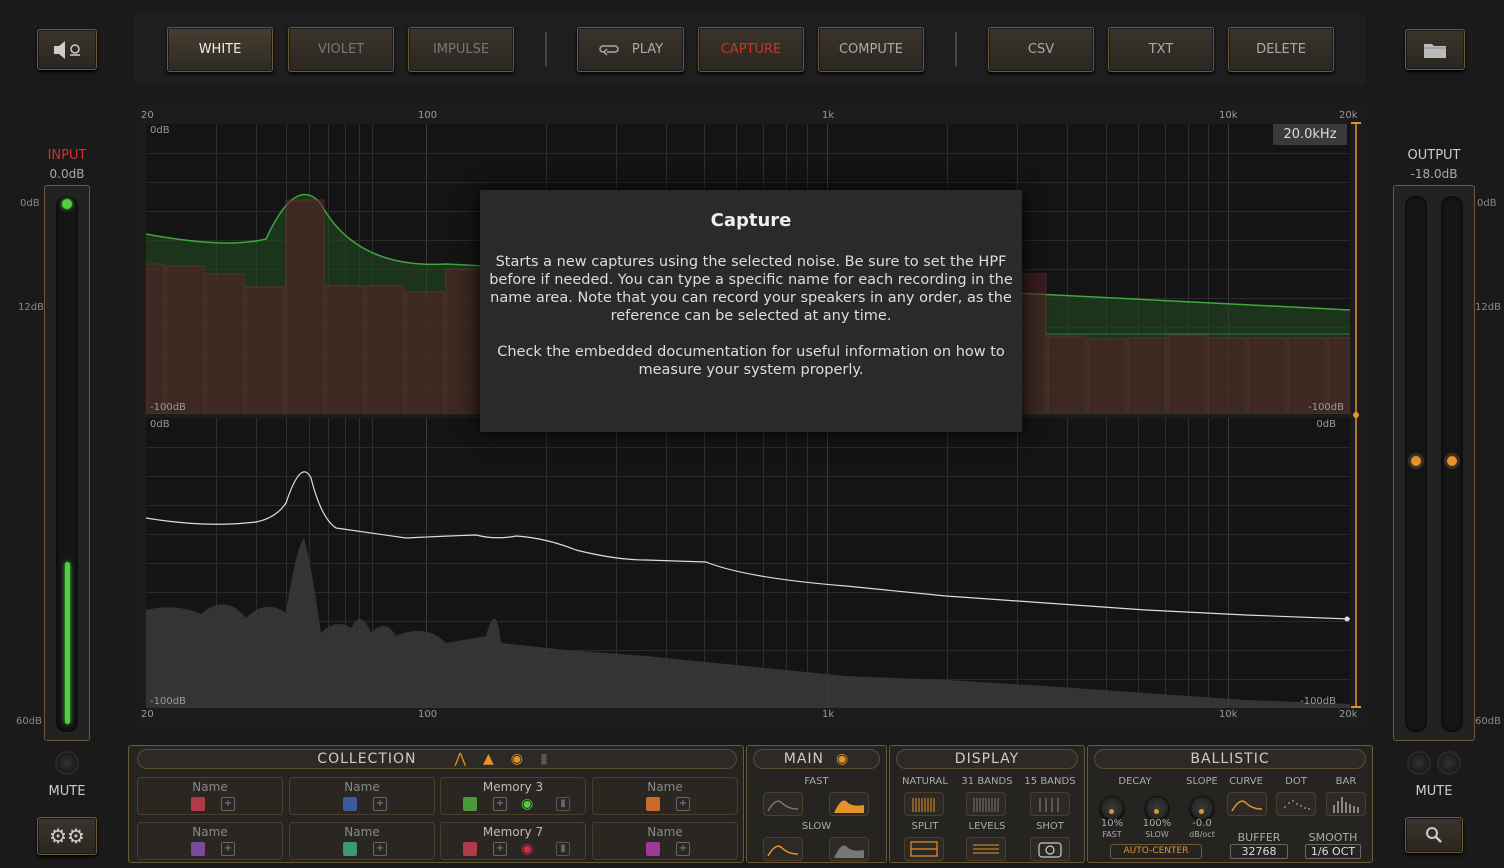  I want to click on slope-knob, so click(1202, 808).